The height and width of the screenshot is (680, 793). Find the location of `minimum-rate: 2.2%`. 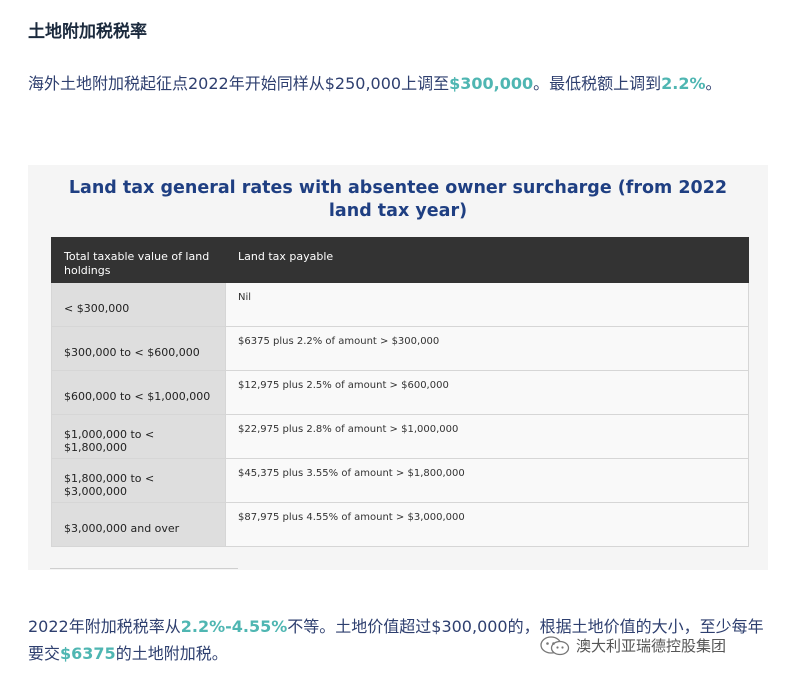

minimum-rate: 2.2% is located at coordinates (683, 83).